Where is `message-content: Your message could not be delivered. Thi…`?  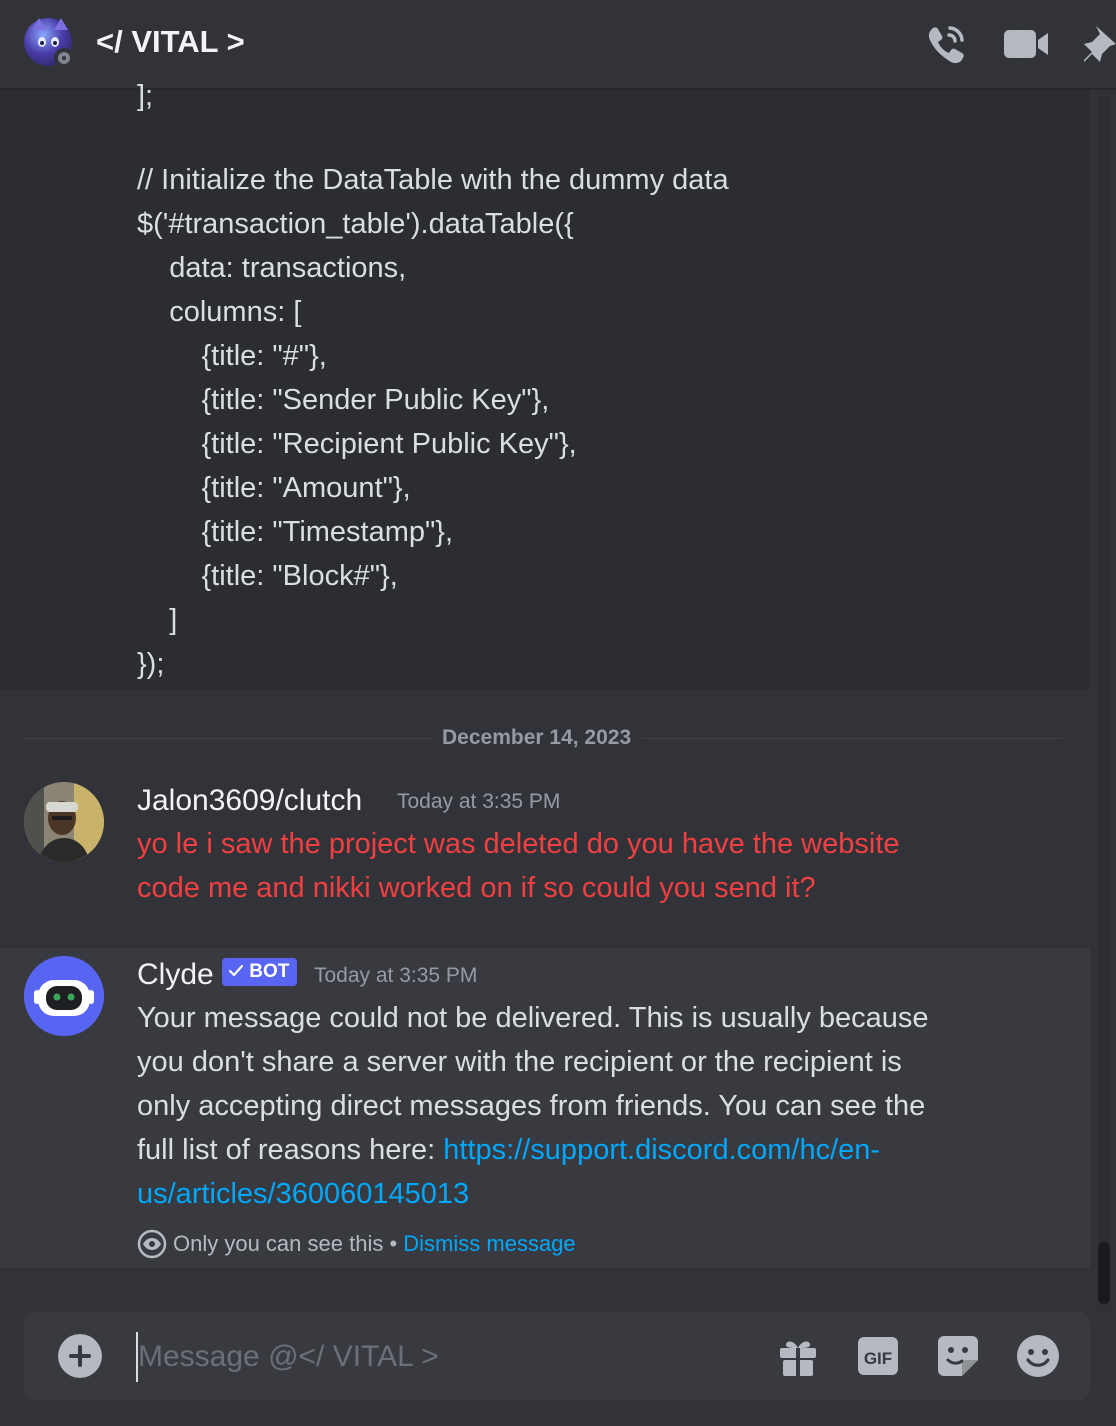 message-content: Your message could not be delivered. Thi… is located at coordinates (557, 1106).